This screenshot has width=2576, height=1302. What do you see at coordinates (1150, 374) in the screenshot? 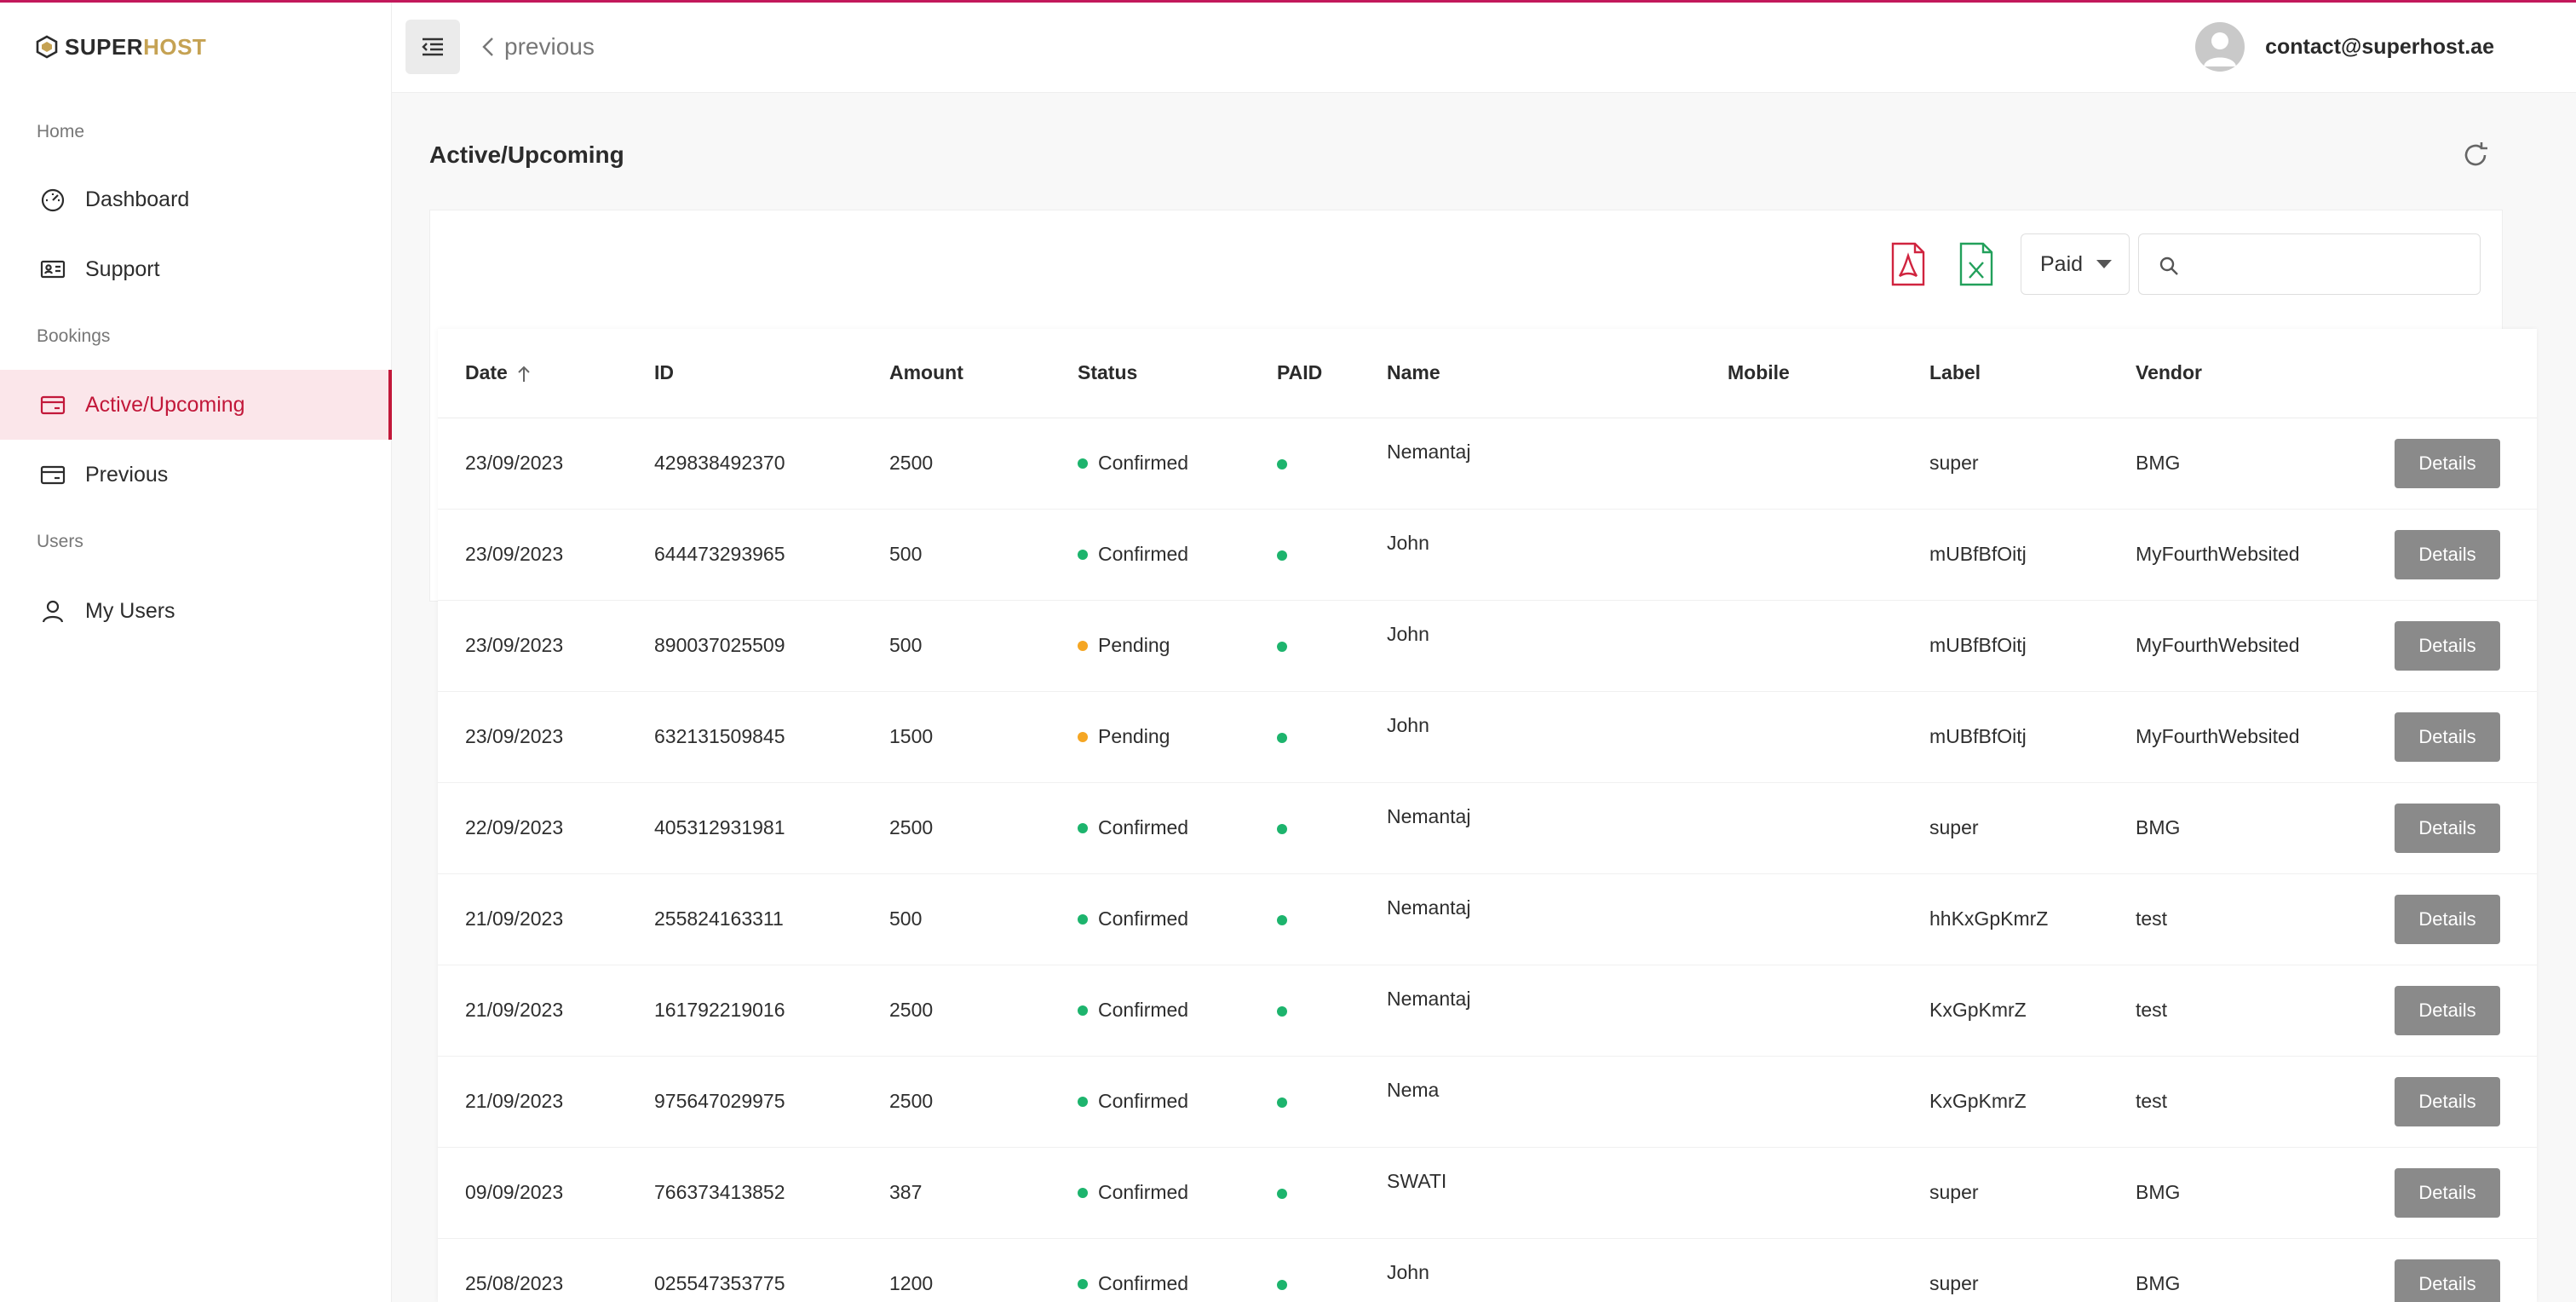
I see `column-header-status: Status` at bounding box center [1150, 374].